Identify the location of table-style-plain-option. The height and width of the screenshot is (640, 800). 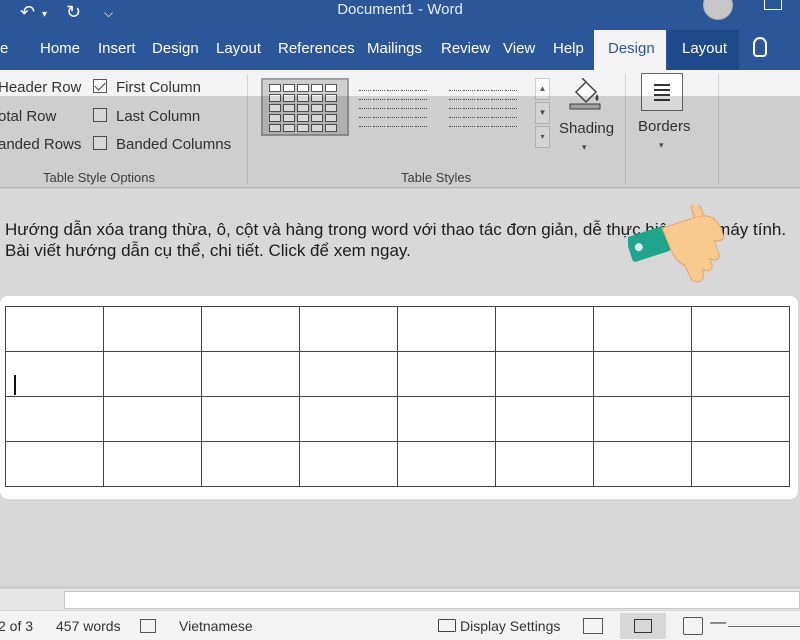
(397, 109).